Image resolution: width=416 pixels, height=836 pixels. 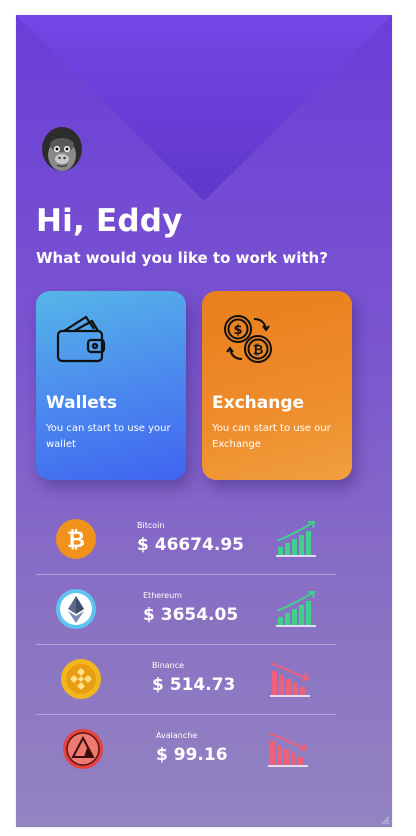 I want to click on gorilla-avatar, so click(x=62, y=151).